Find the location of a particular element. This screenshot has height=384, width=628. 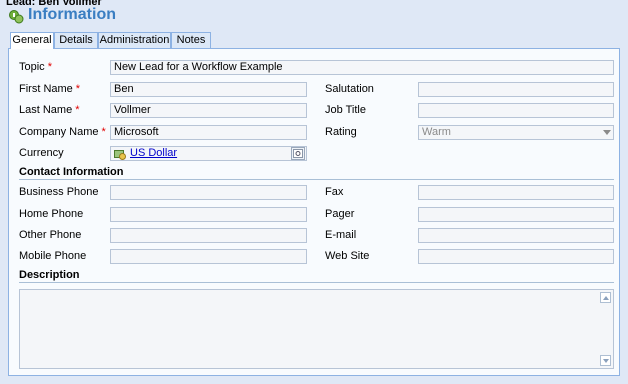

other-phone-field is located at coordinates (208, 235).